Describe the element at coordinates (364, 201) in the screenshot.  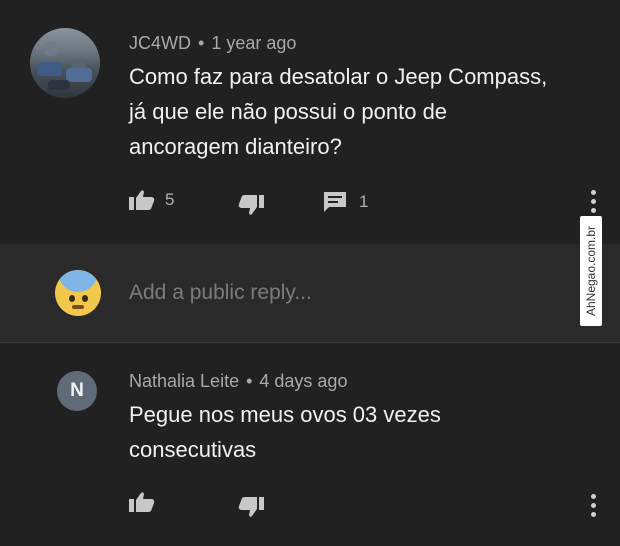
I see `comment1-reply-count: 1` at that location.